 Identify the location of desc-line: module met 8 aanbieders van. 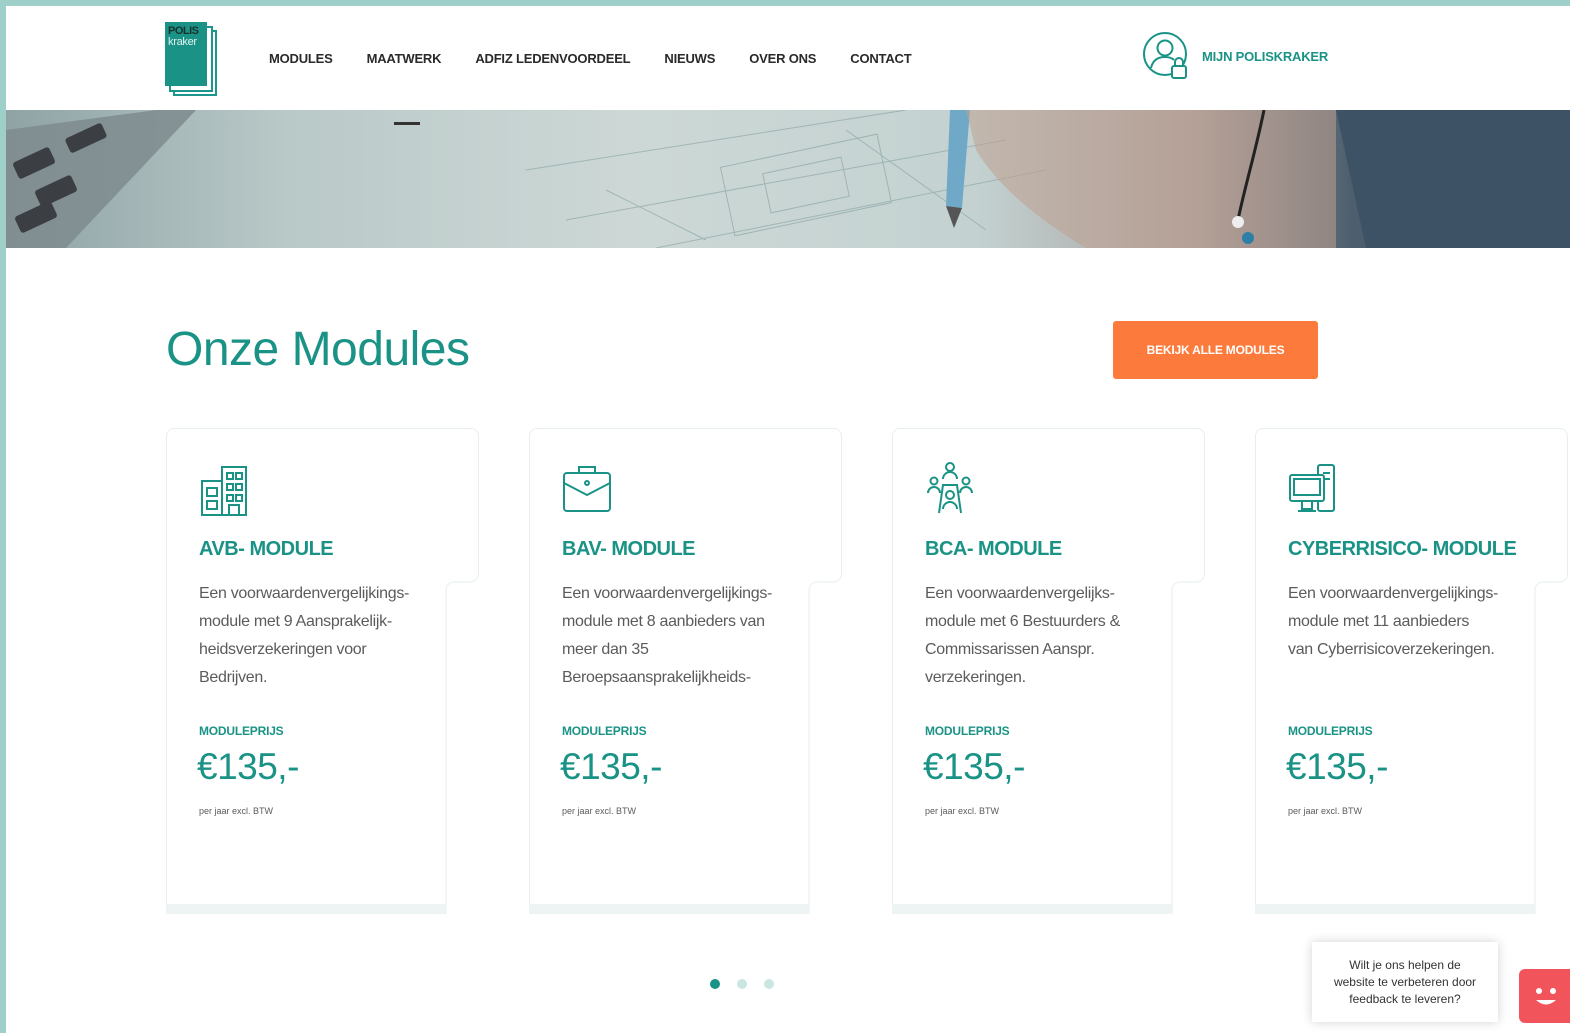
(663, 621).